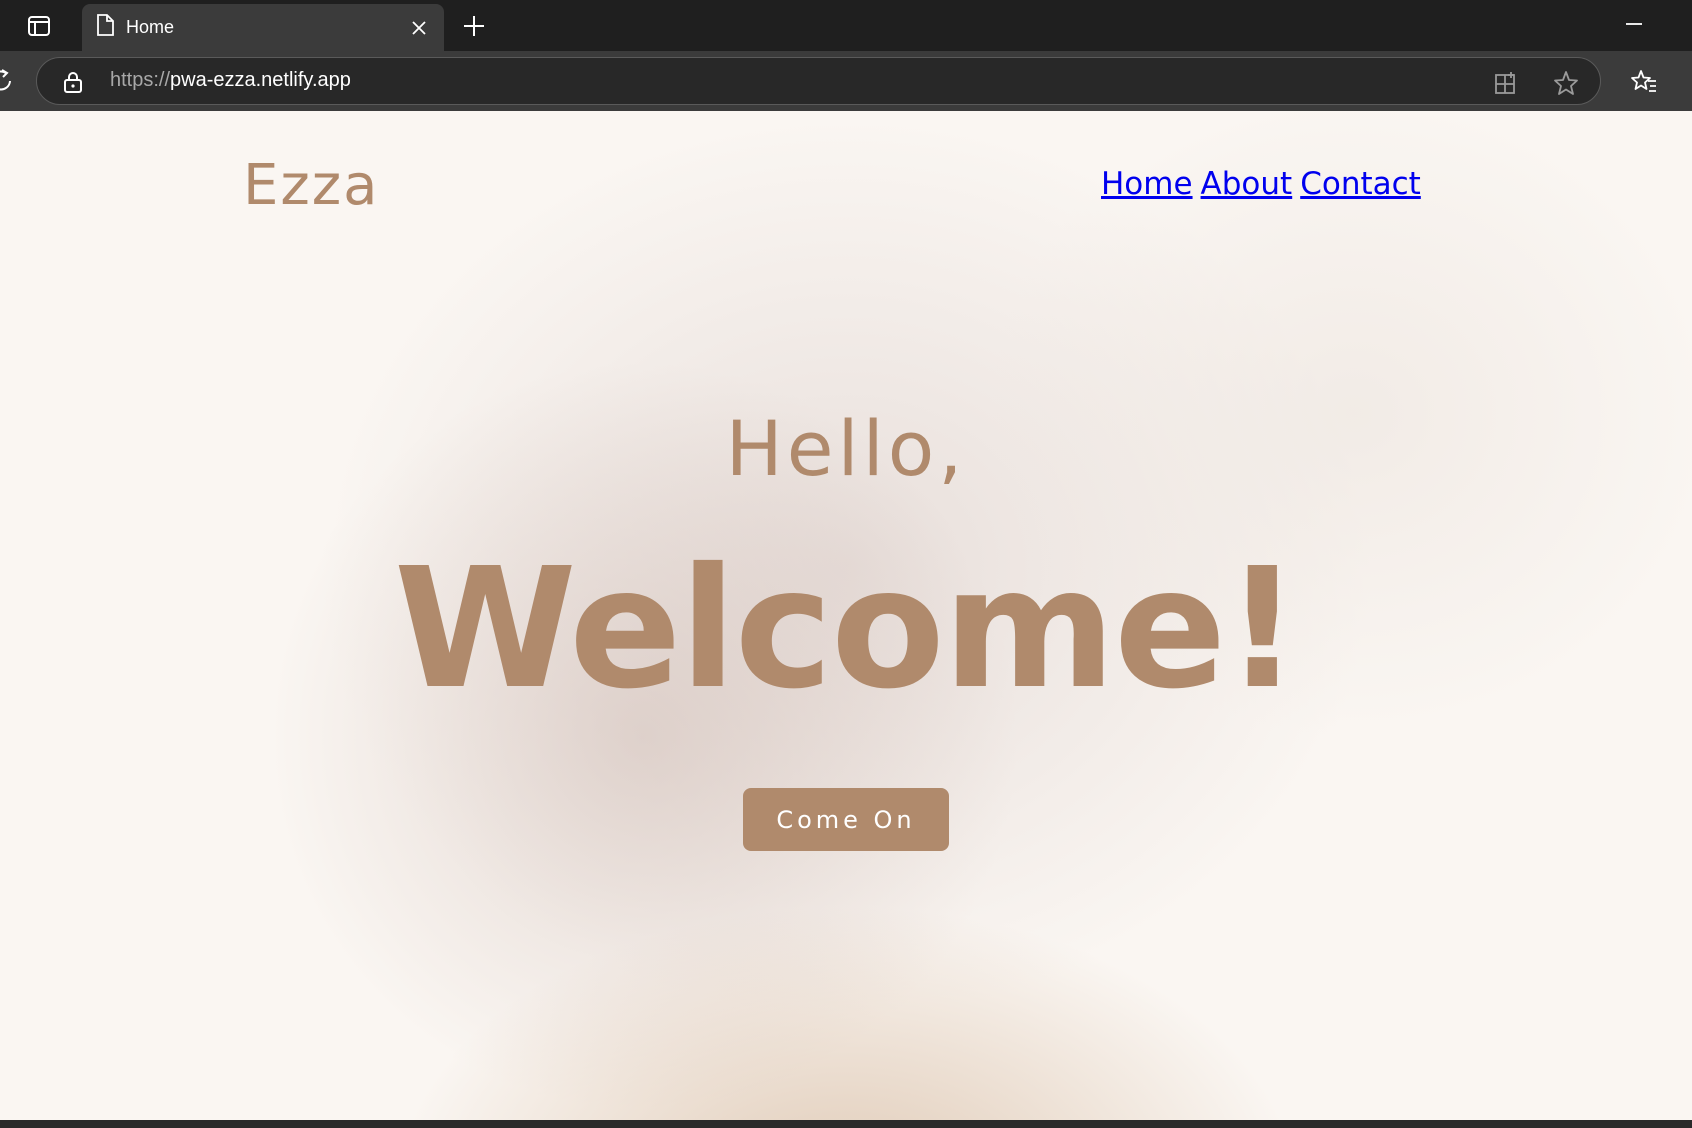  Describe the element at coordinates (263, 27) in the screenshot. I see `active-tab: Home` at that location.